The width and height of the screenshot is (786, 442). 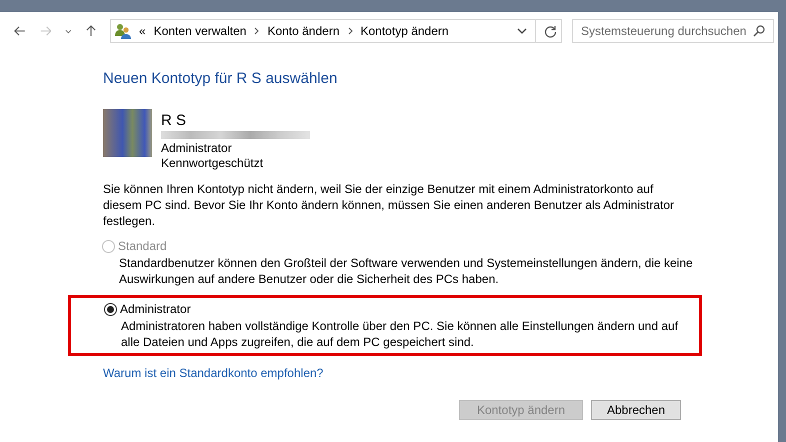 I want to click on search-icon, so click(x=759, y=31).